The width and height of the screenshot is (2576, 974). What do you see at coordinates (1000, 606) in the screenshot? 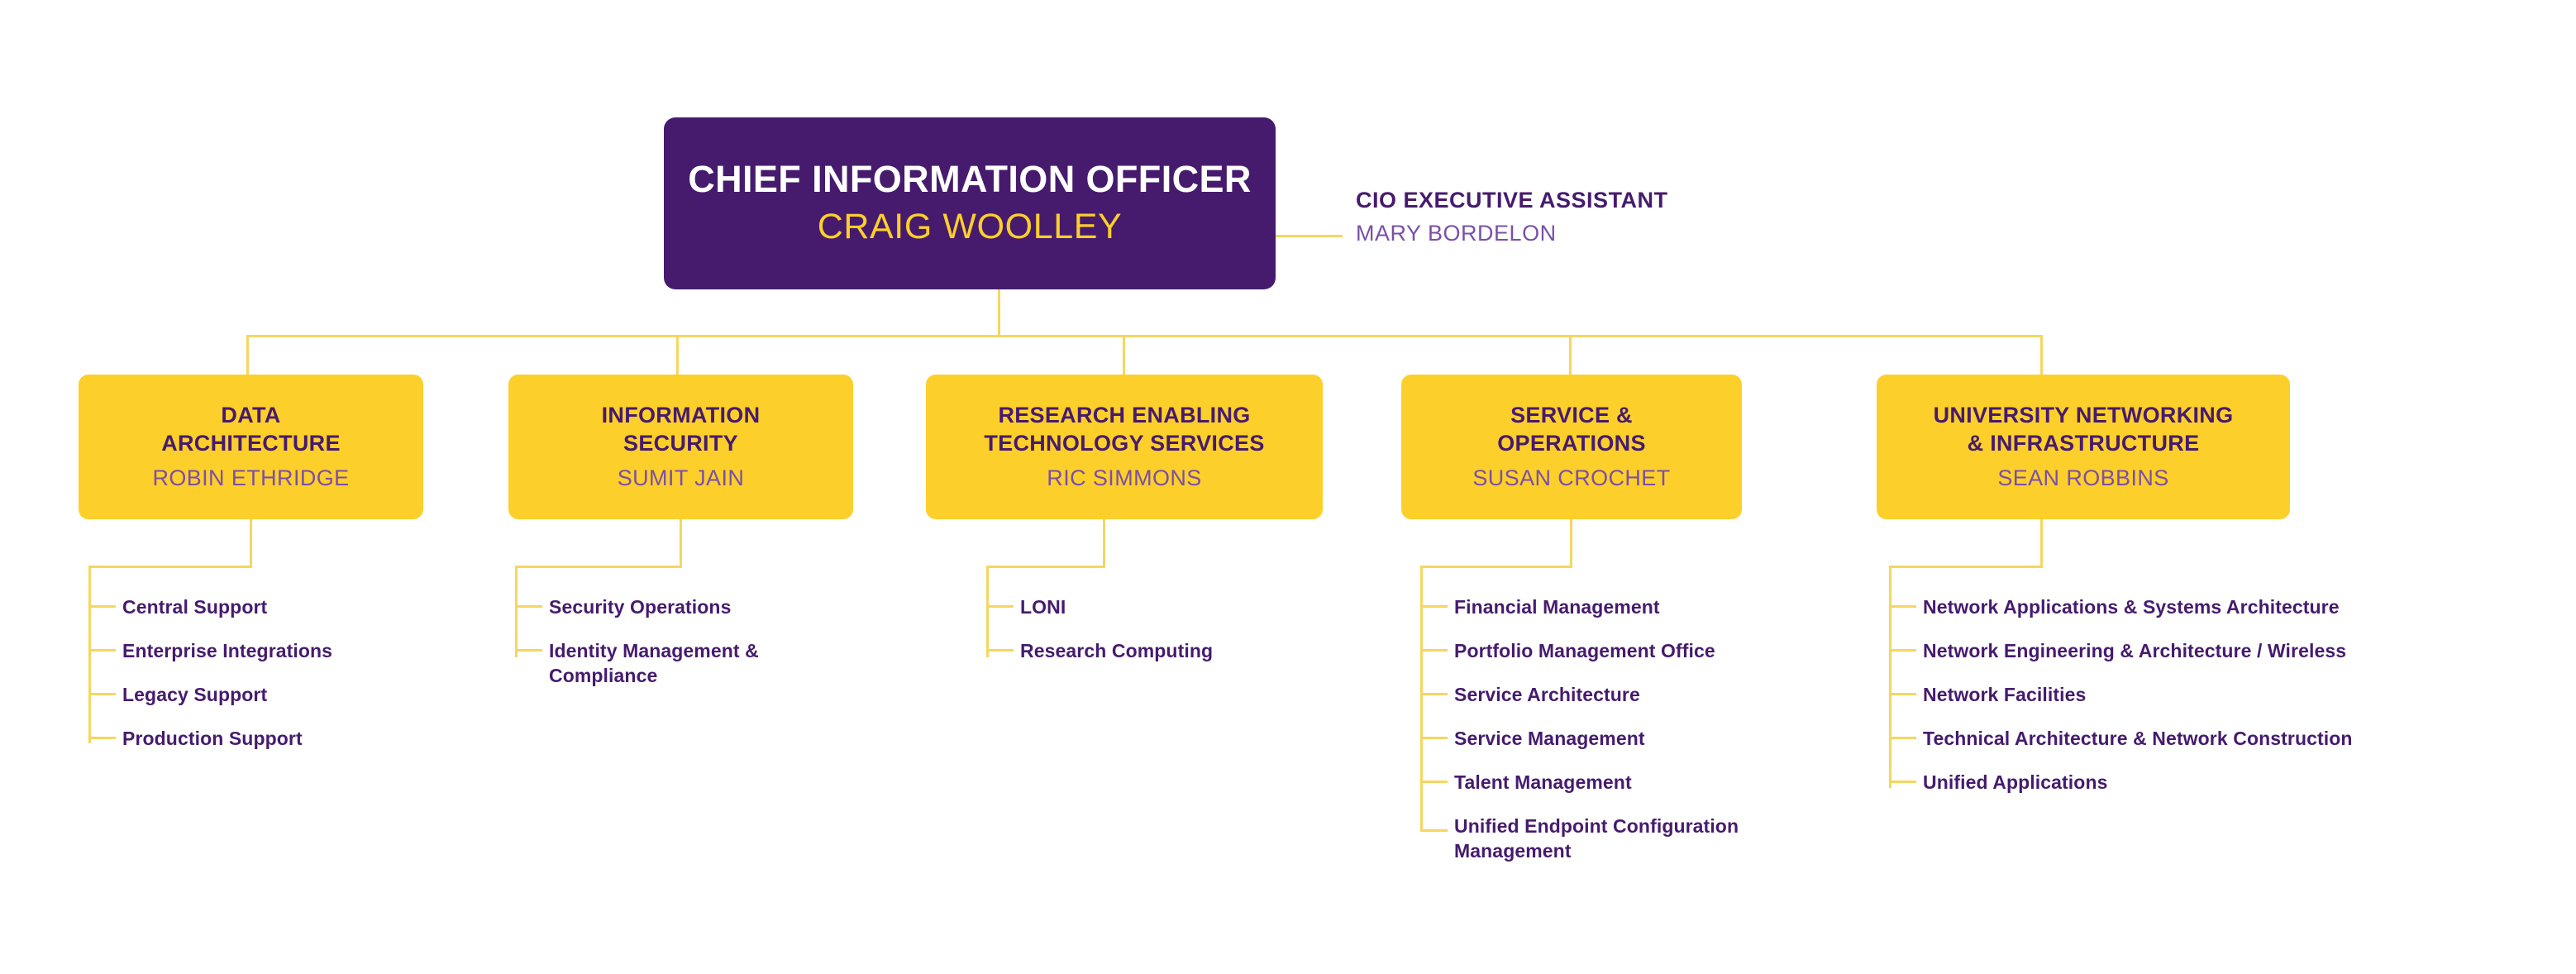
I see `connector-tick-loni` at bounding box center [1000, 606].